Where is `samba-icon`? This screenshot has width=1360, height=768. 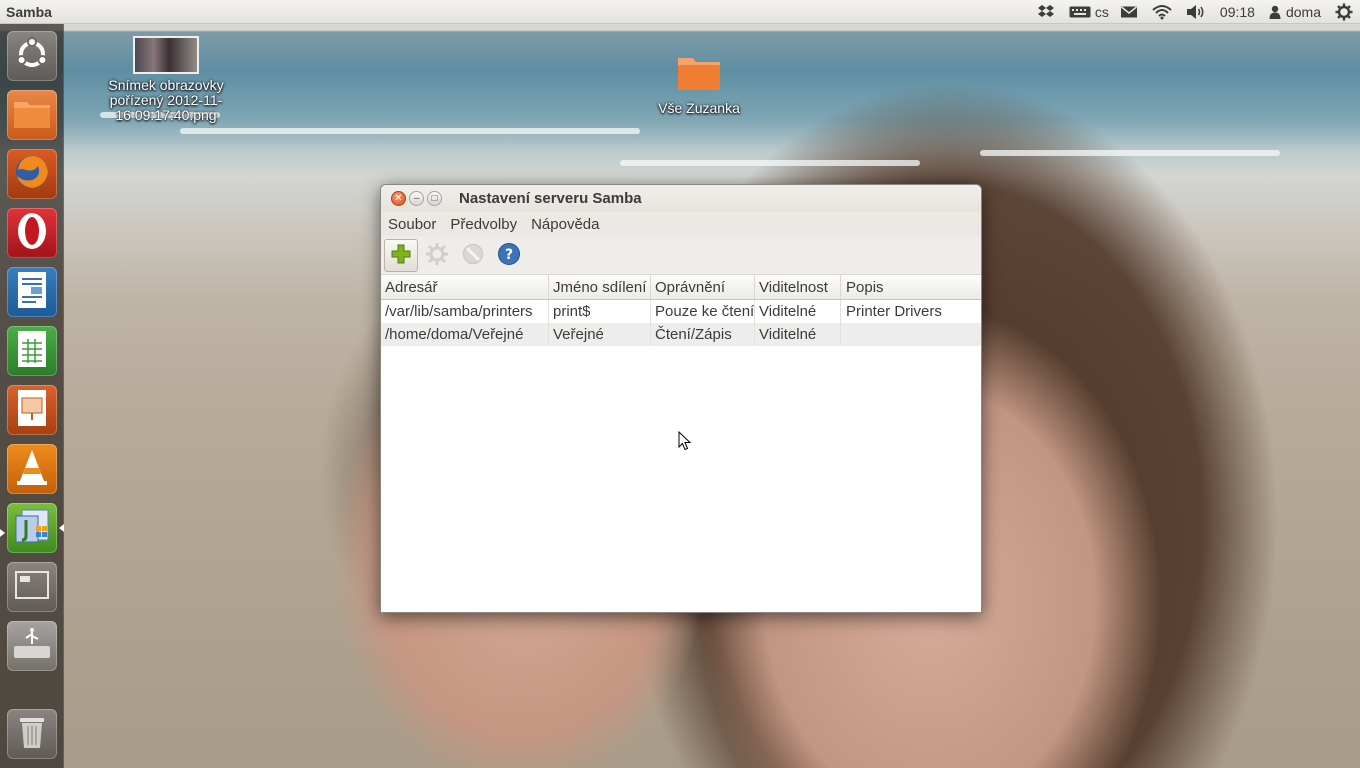
samba-icon is located at coordinates (32, 528).